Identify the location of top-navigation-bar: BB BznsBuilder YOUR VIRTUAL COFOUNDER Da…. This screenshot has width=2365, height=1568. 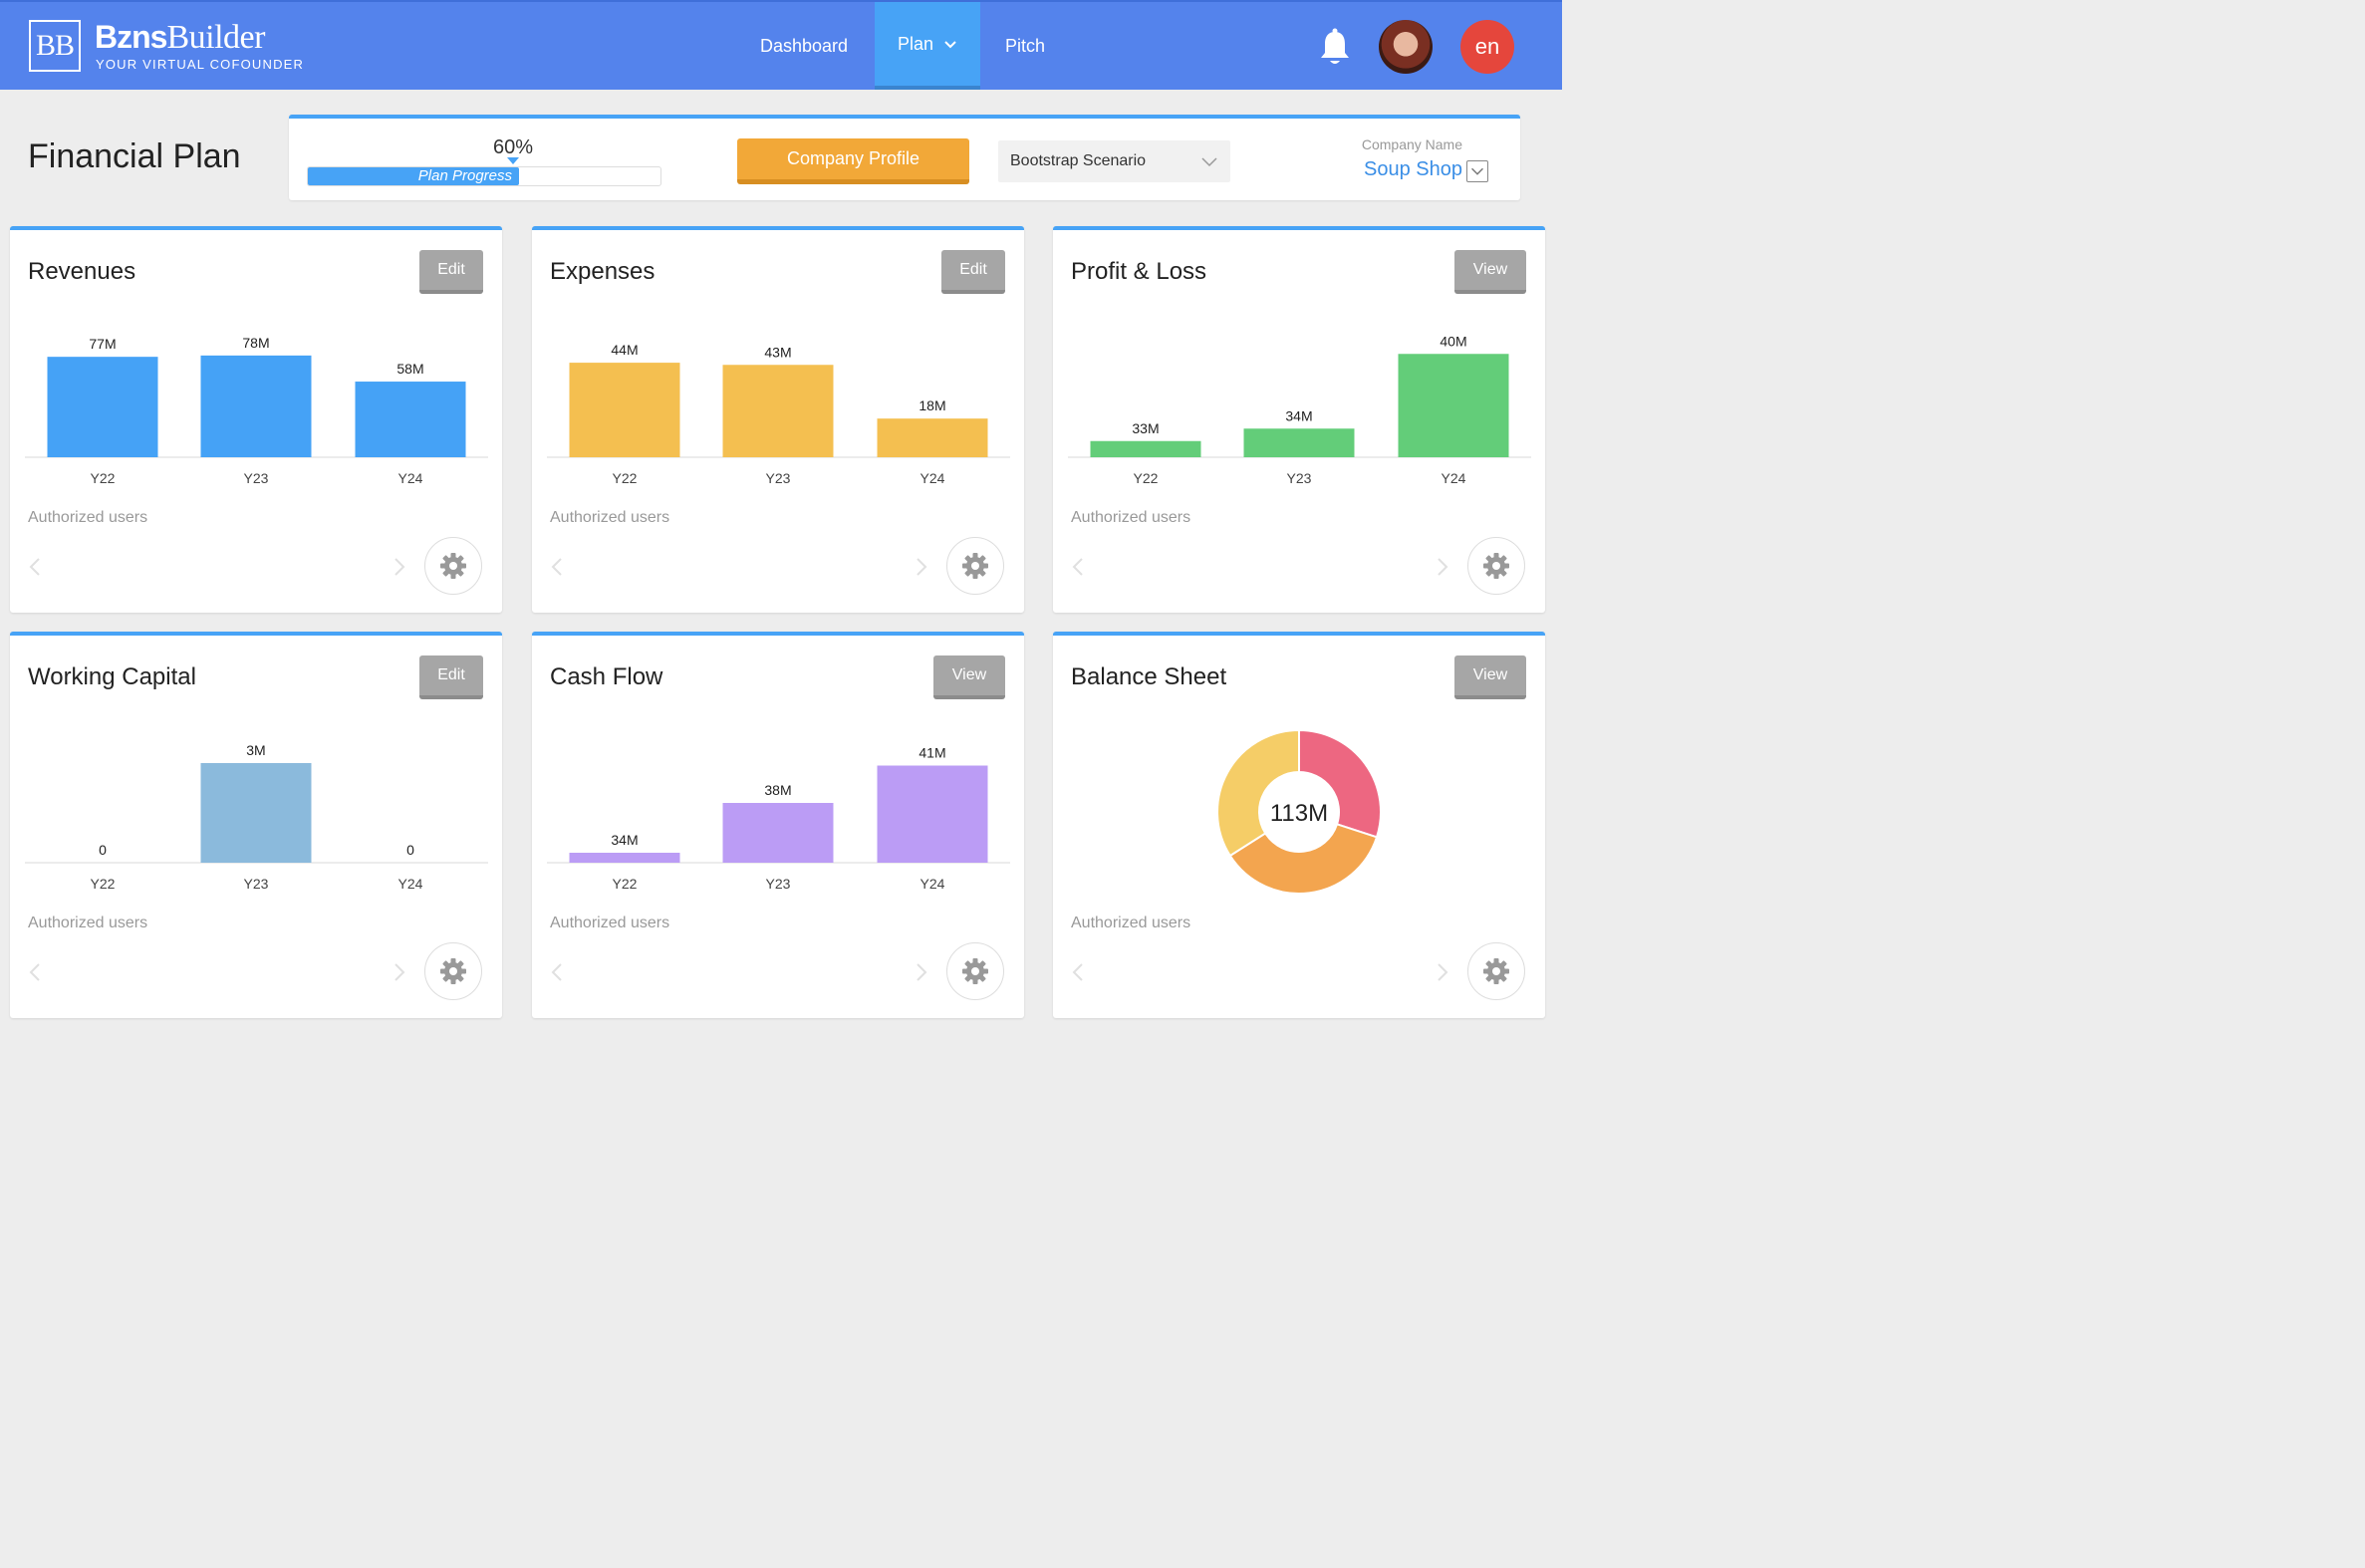
(781, 45).